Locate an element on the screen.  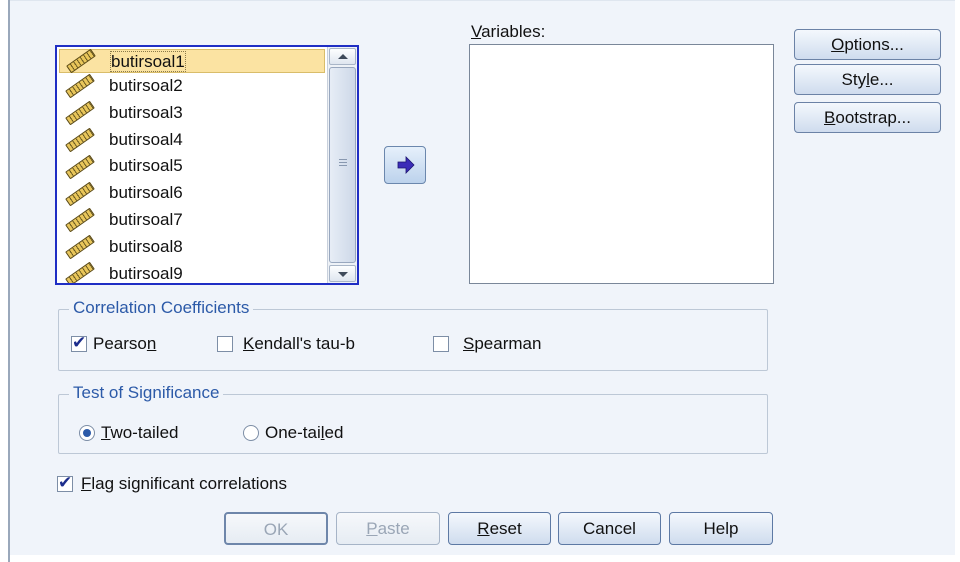
two-tailed-label: Two-tailed is located at coordinates (140, 432).